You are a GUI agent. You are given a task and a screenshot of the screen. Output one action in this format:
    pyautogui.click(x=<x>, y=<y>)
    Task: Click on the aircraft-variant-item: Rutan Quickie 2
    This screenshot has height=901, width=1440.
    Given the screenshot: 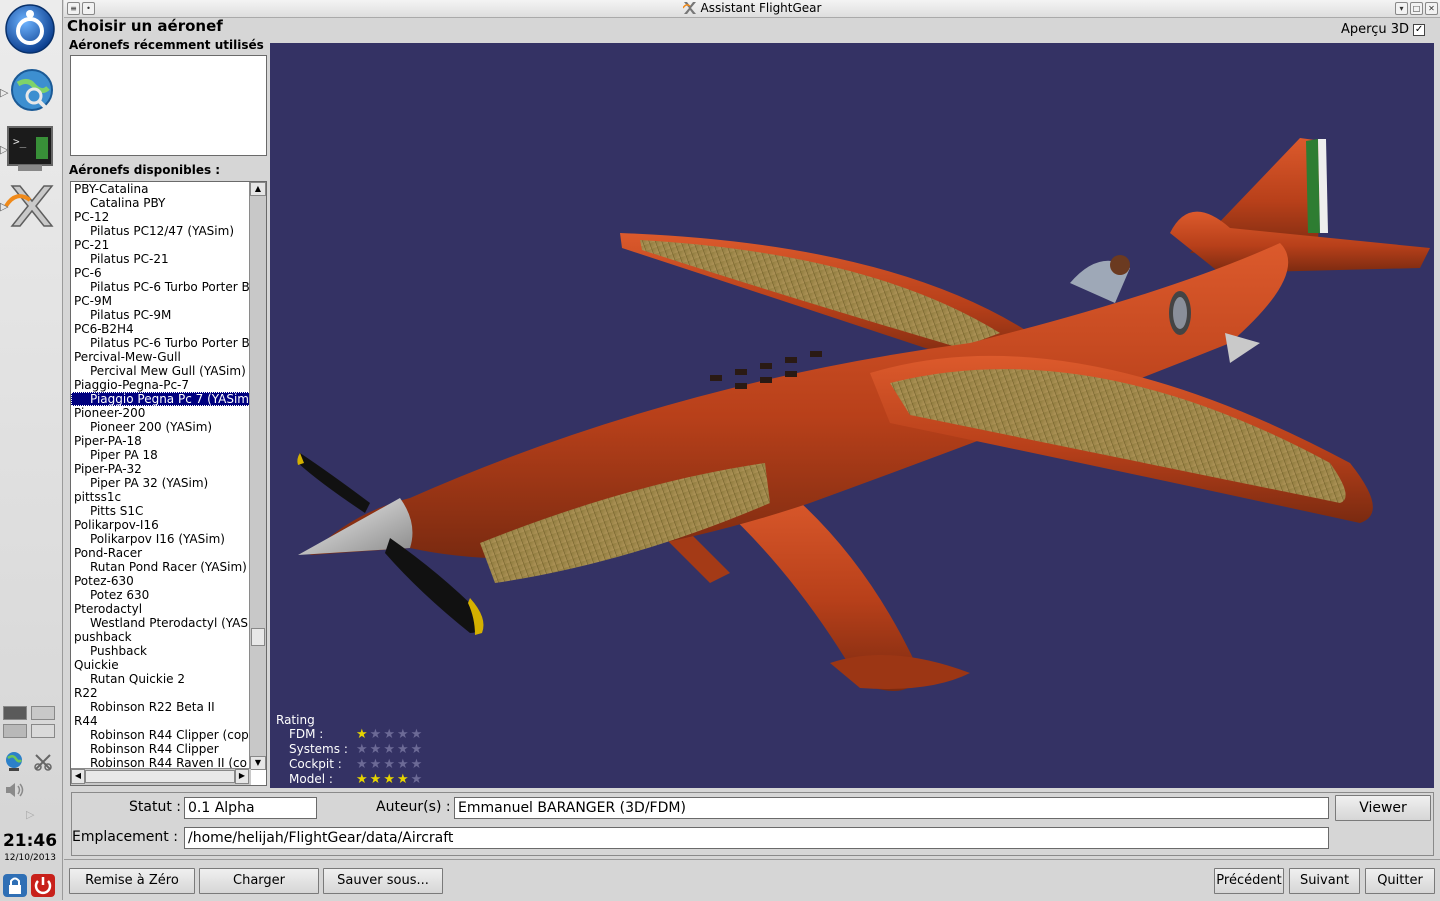 What is the action you would take?
    pyautogui.click(x=161, y=679)
    